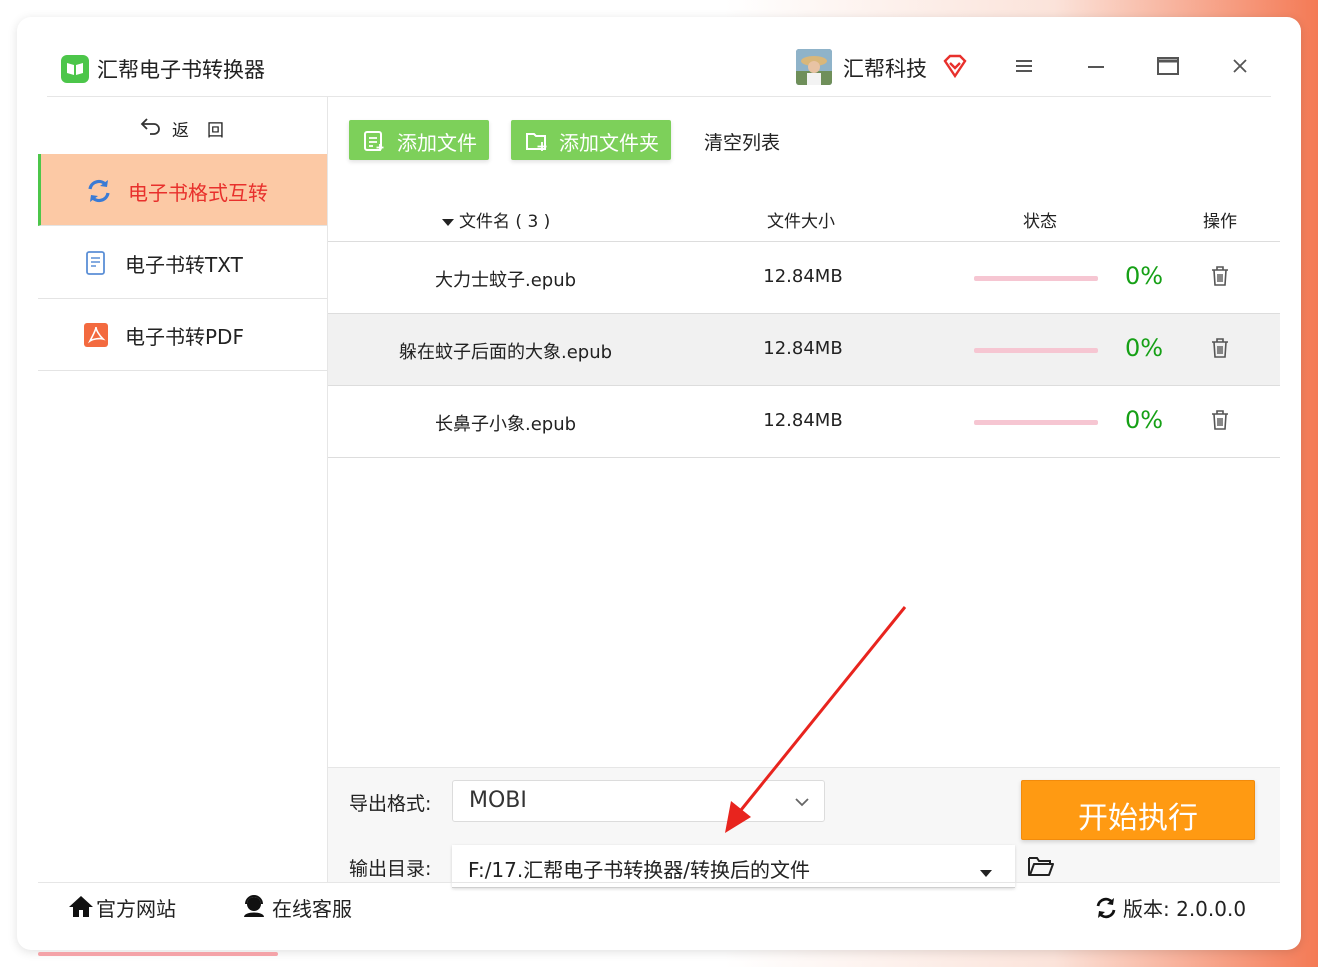  What do you see at coordinates (1168, 66) in the screenshot?
I see `maximize-icon` at bounding box center [1168, 66].